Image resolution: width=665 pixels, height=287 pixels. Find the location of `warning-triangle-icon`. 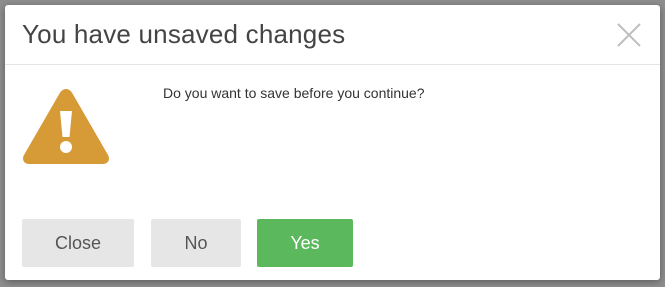

warning-triangle-icon is located at coordinates (66, 126).